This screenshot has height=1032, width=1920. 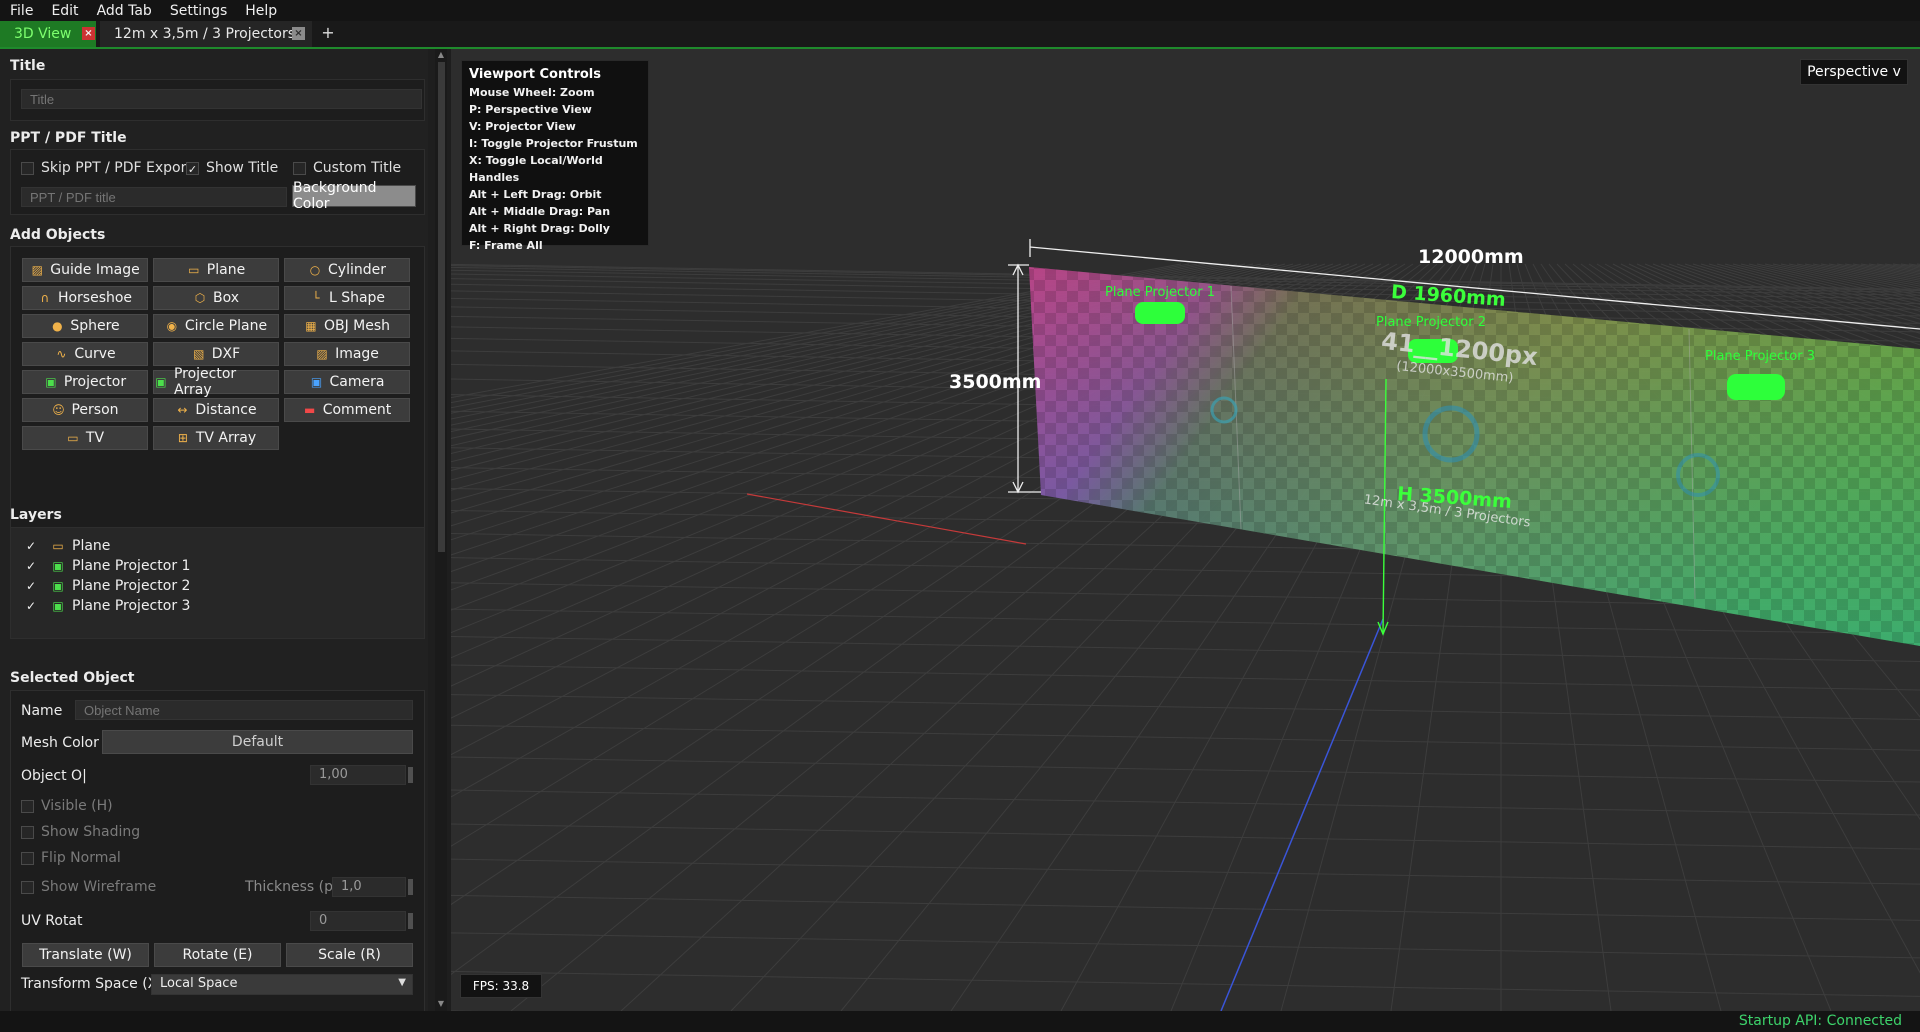 What do you see at coordinates (410, 887) in the screenshot?
I see `thickness-stepper` at bounding box center [410, 887].